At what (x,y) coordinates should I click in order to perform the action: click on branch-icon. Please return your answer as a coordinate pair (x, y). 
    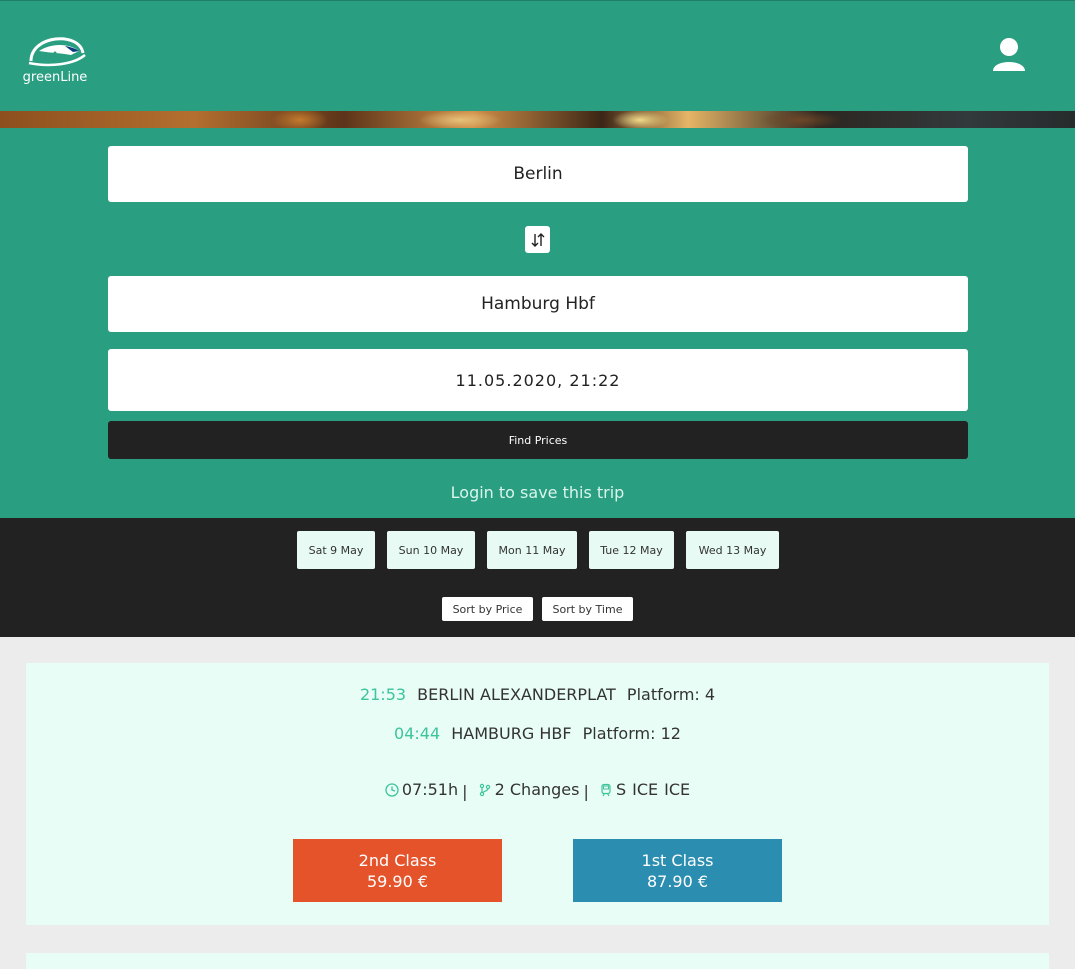
    Looking at the image, I should click on (484, 789).